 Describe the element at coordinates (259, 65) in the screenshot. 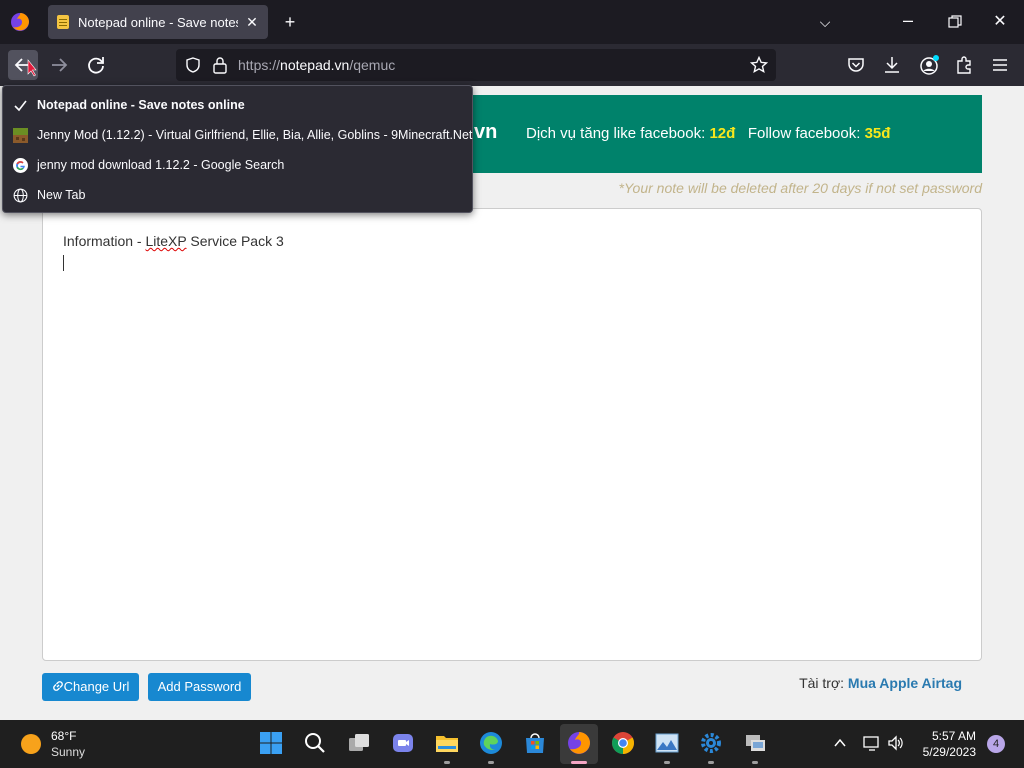

I see `url-scheme: https://` at that location.